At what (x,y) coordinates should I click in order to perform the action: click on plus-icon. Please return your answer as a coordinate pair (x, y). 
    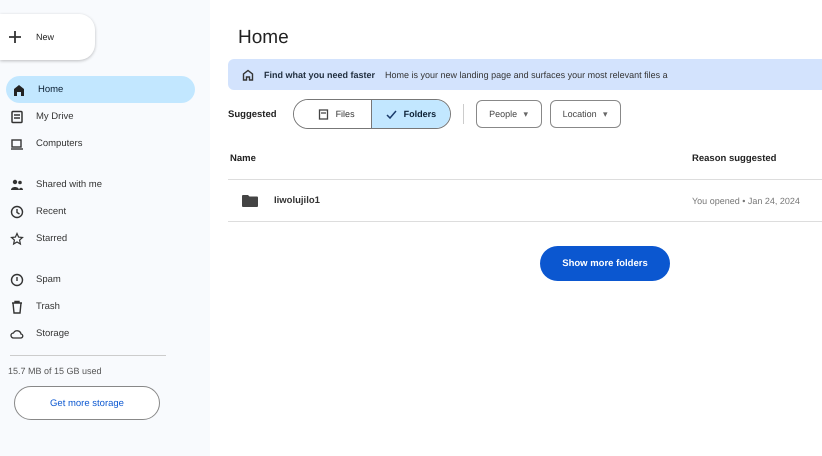
    Looking at the image, I should click on (15, 37).